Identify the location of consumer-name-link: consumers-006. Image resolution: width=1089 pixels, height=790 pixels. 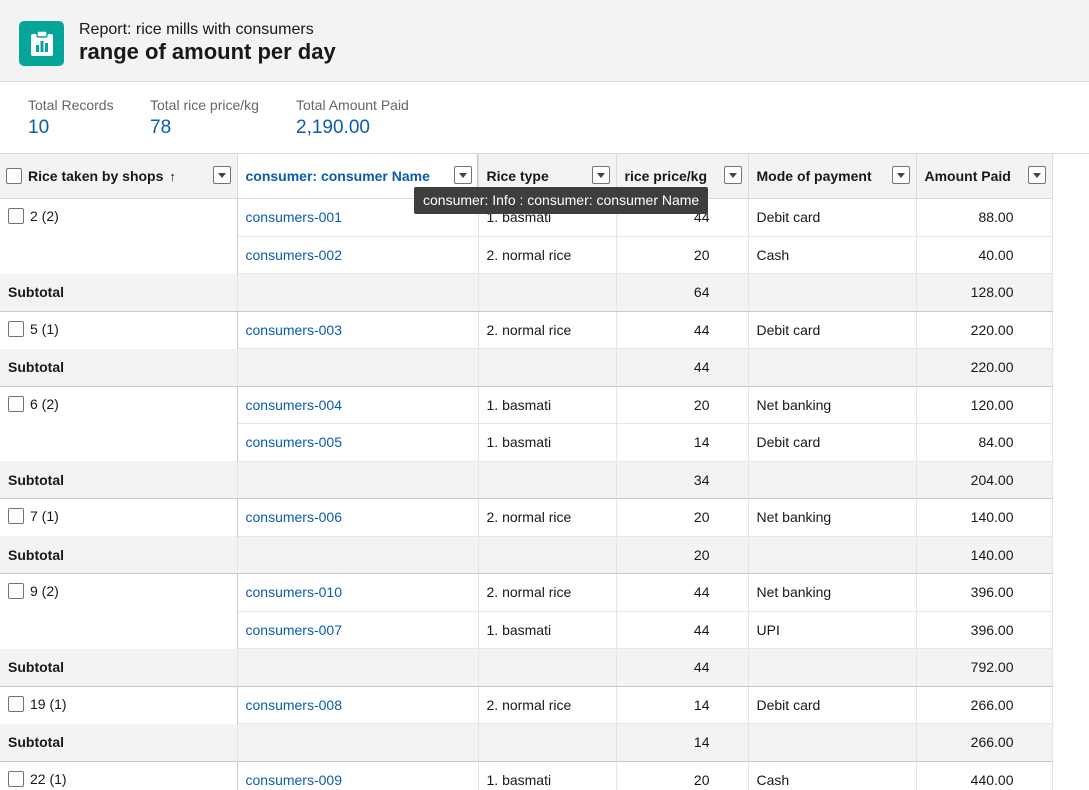
(358, 517).